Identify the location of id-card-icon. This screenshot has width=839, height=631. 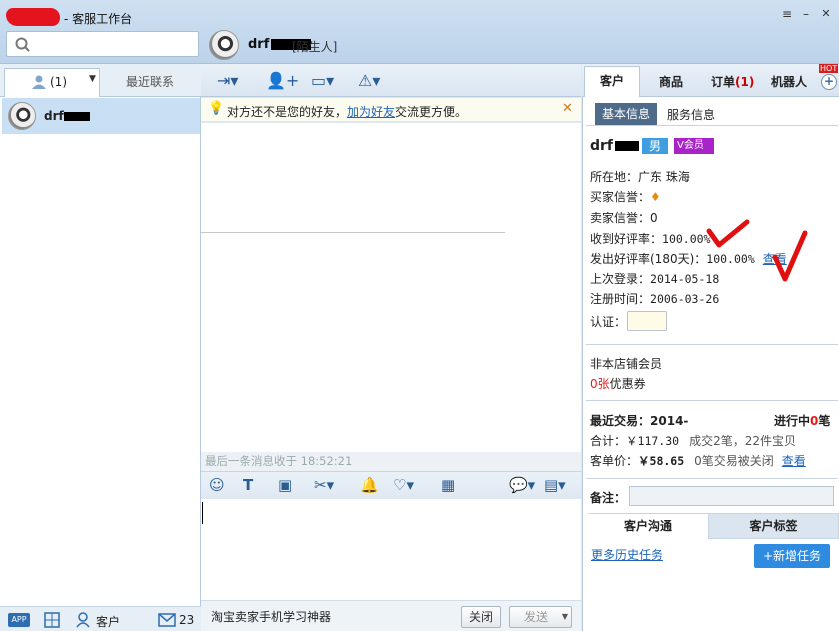
(647, 321).